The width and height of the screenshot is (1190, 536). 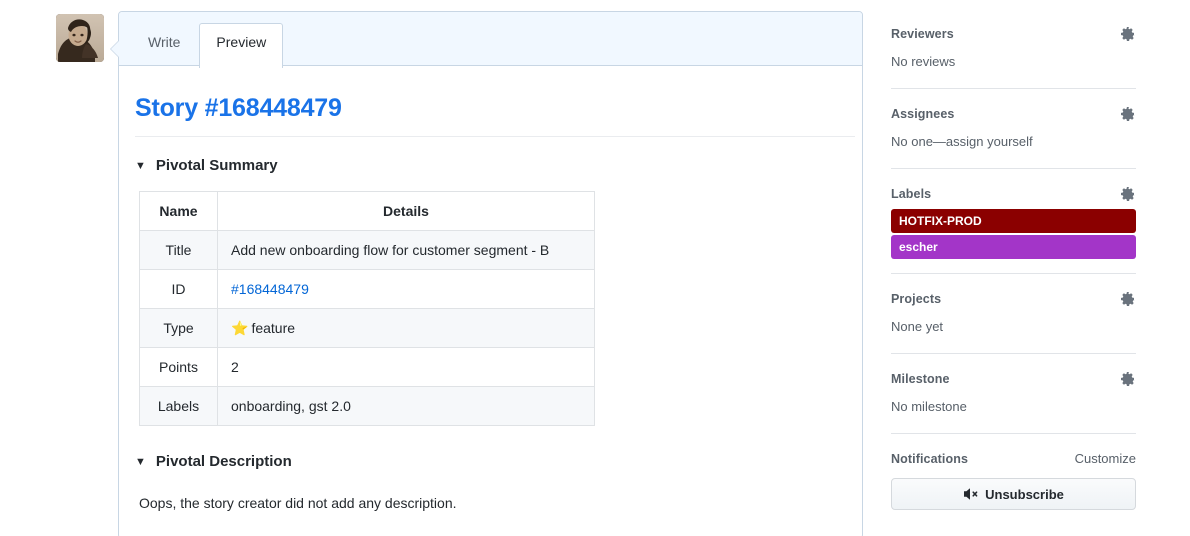 I want to click on table-row: ID #168448479, so click(x=367, y=289).